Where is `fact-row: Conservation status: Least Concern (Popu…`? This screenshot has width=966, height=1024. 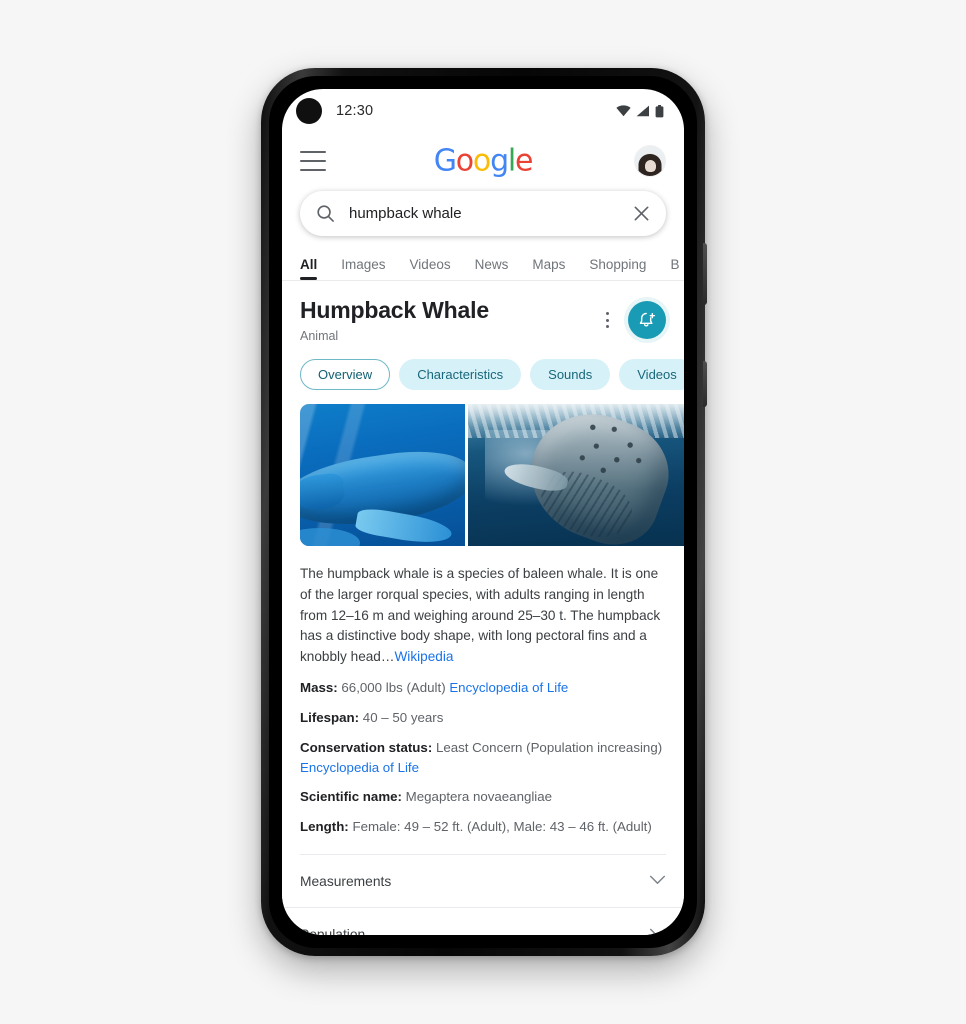 fact-row: Conservation status: Least Concern (Popu… is located at coordinates (483, 753).